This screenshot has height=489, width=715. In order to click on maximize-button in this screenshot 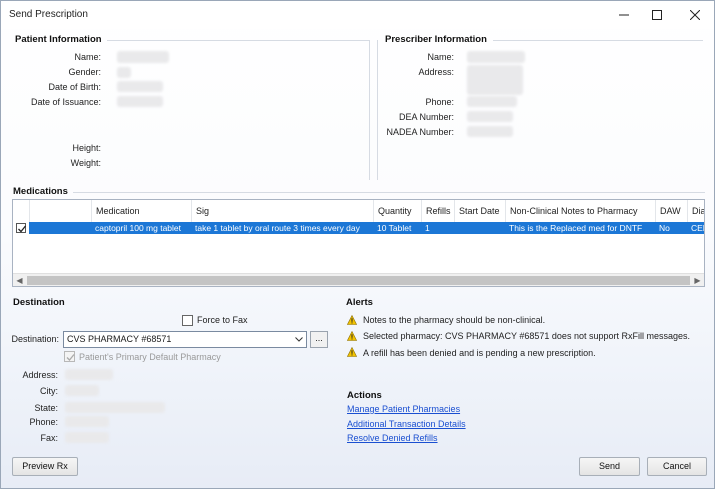, I will do `click(657, 15)`.